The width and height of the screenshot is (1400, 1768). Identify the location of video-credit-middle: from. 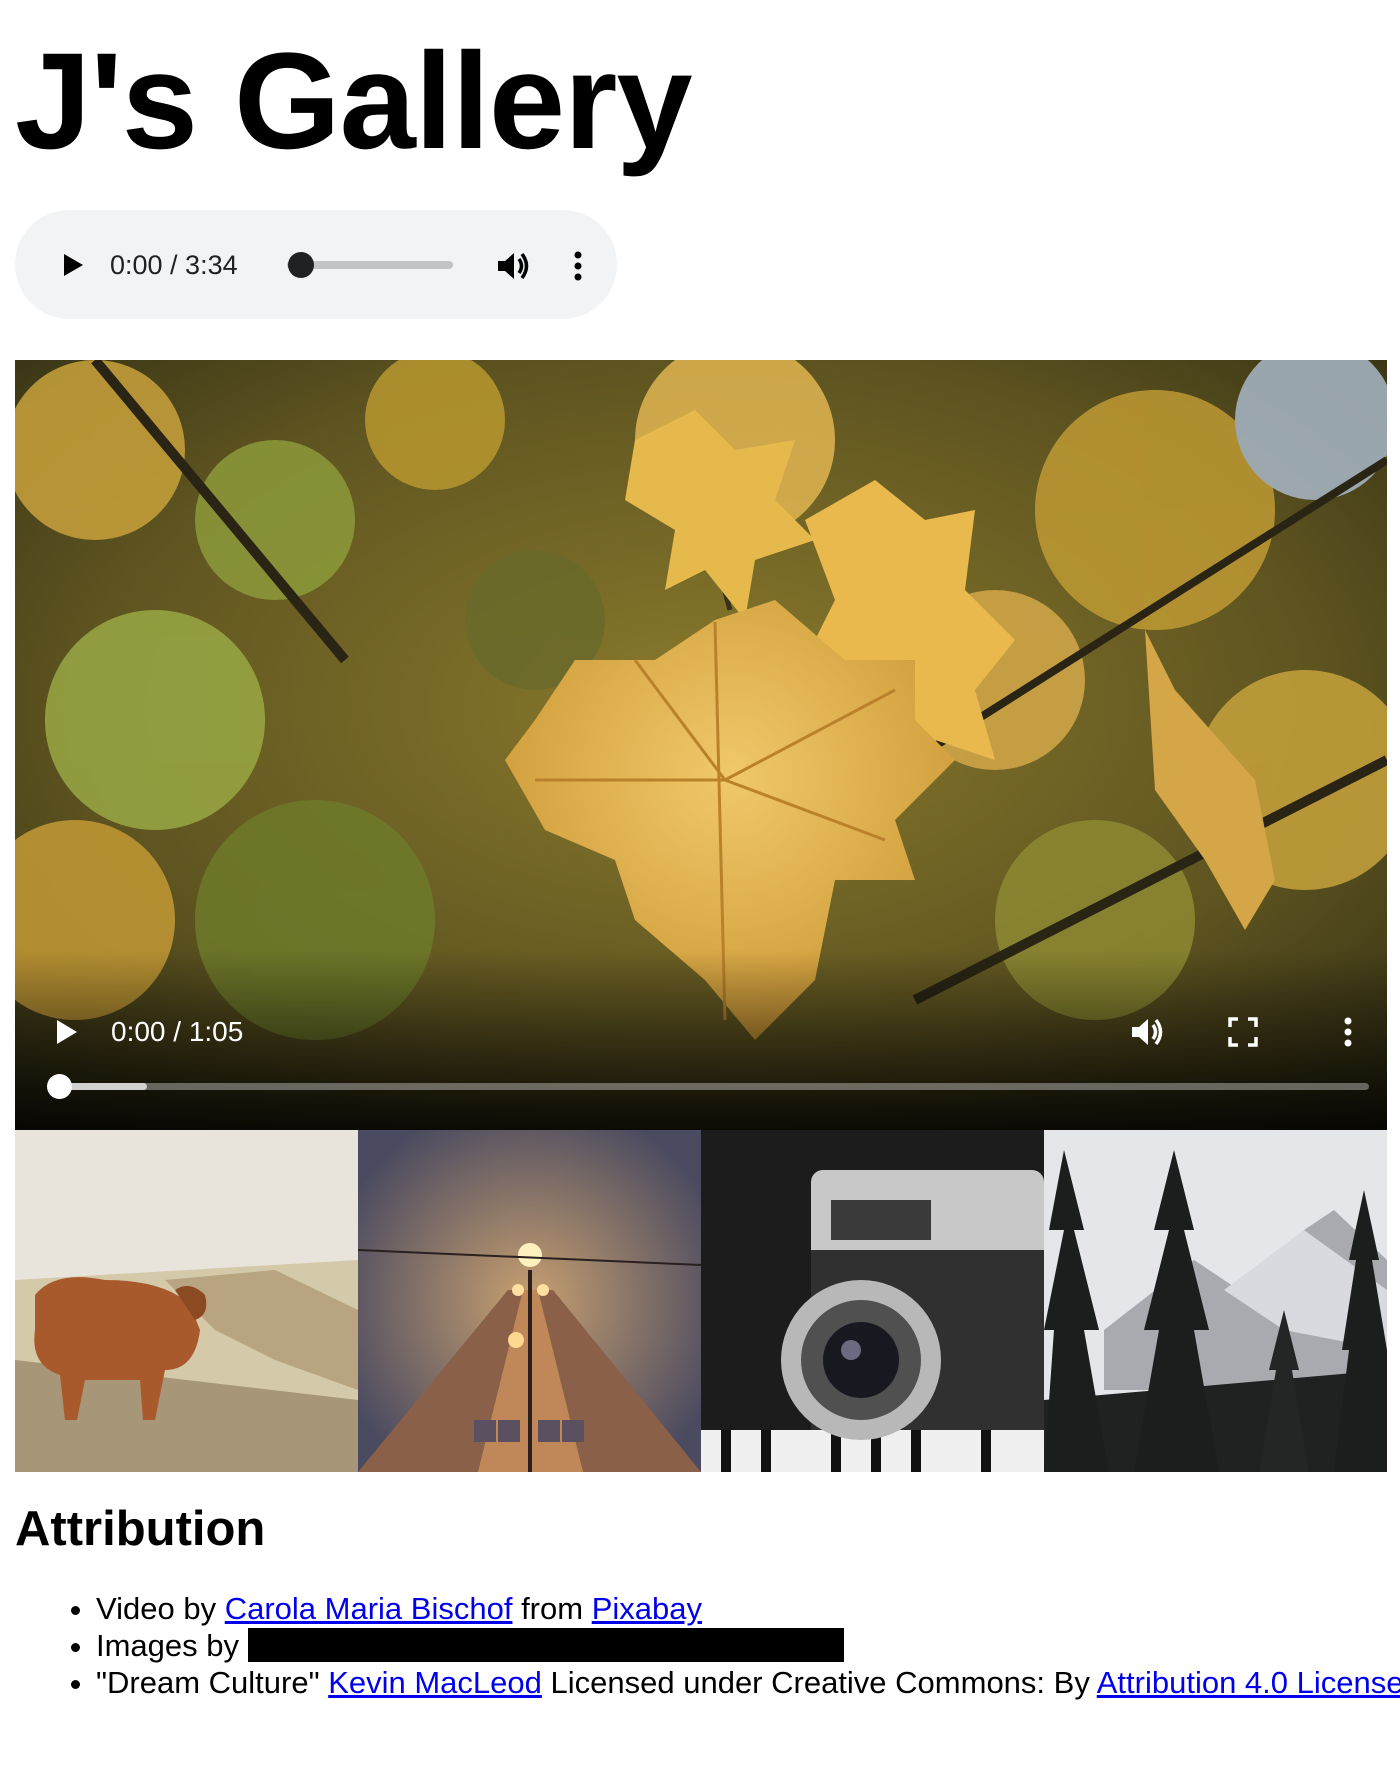
(552, 1608).